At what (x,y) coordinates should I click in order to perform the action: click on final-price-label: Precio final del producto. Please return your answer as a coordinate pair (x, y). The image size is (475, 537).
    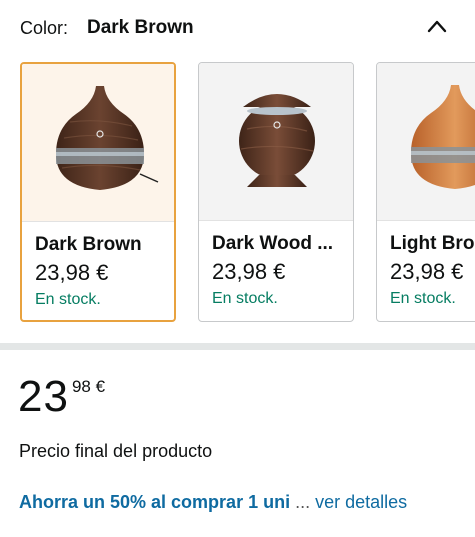
    Looking at the image, I should click on (116, 451).